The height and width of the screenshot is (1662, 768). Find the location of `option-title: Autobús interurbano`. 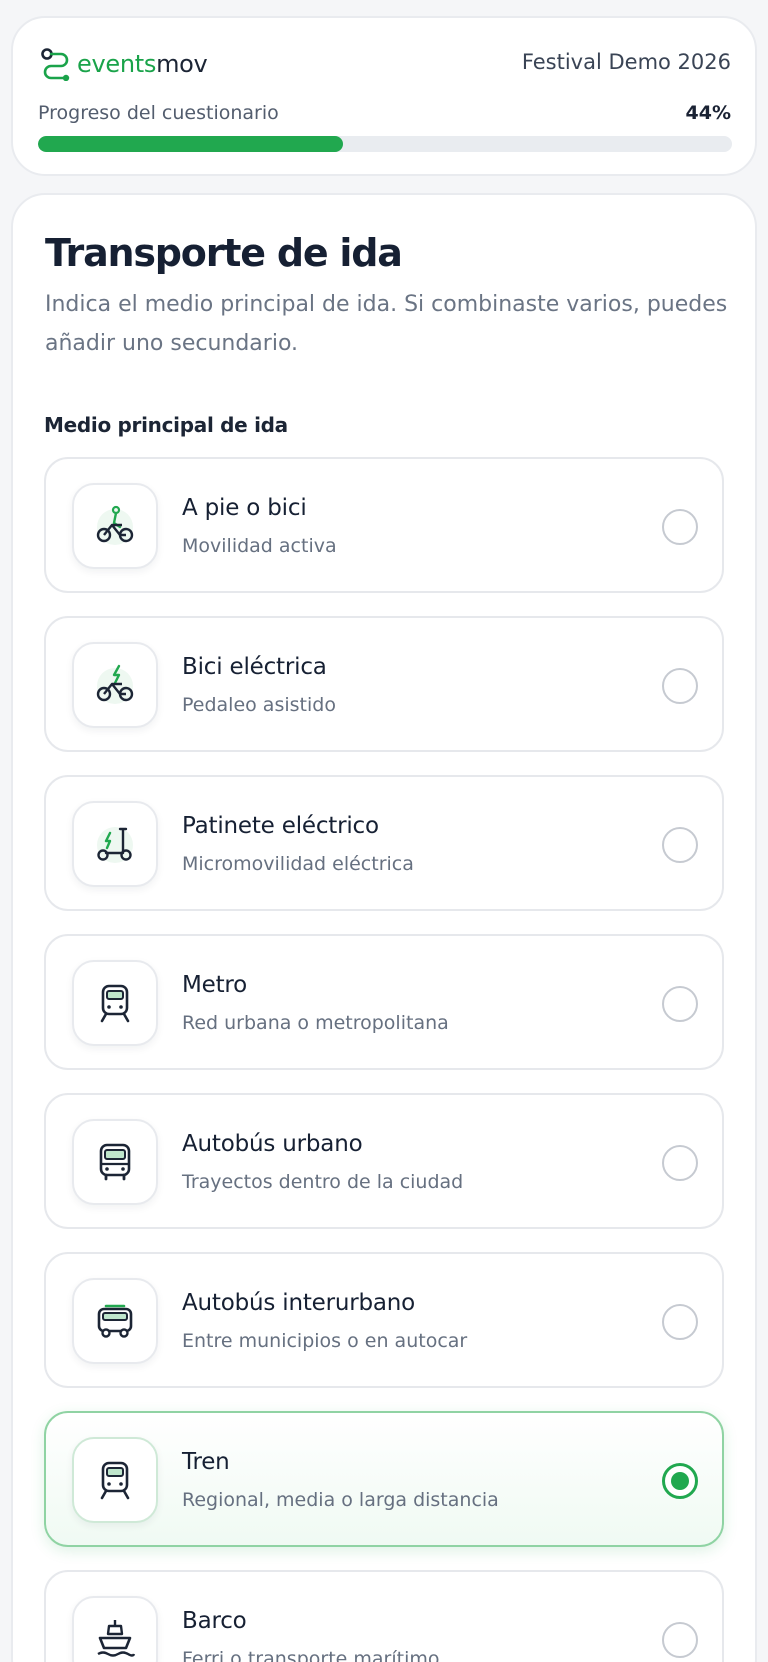

option-title: Autobús interurbano is located at coordinates (299, 1303).